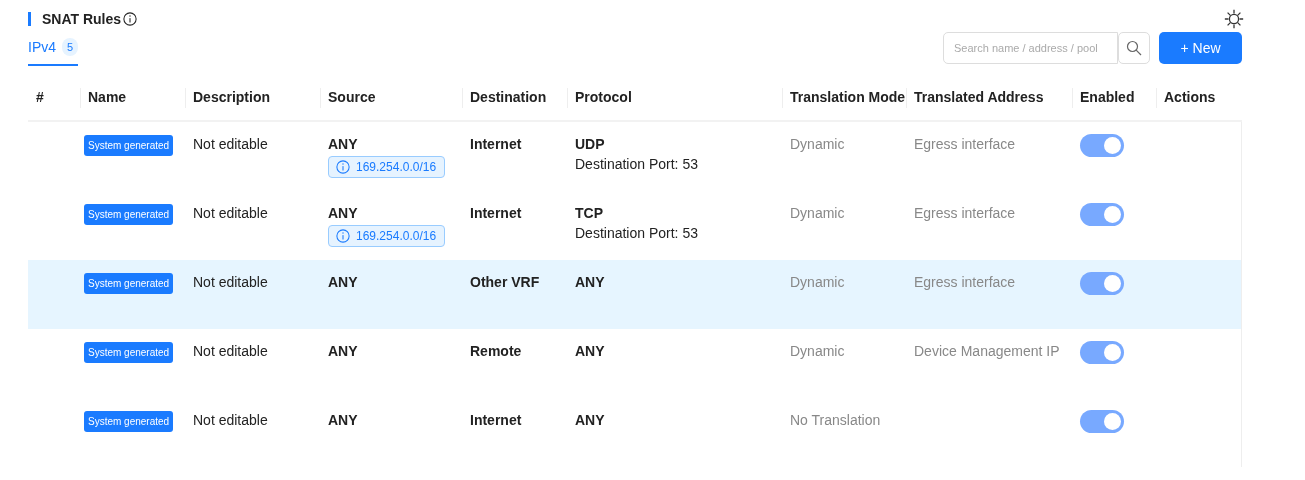  I want to click on table-row: System generated Not editable ANY Other VRF ANY Dynamic Egress interface, so click(635, 294).